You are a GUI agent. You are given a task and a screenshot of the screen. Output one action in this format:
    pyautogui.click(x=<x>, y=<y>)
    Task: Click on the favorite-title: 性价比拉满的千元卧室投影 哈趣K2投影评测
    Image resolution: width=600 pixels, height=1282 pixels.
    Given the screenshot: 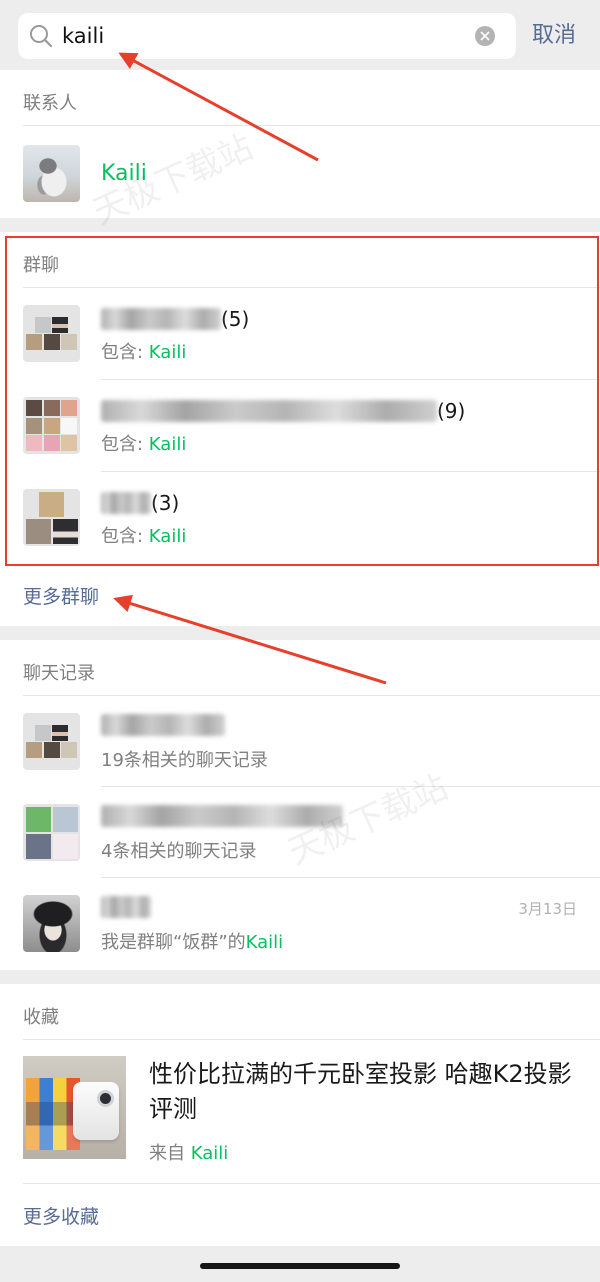 What is the action you would take?
    pyautogui.click(x=360, y=1091)
    